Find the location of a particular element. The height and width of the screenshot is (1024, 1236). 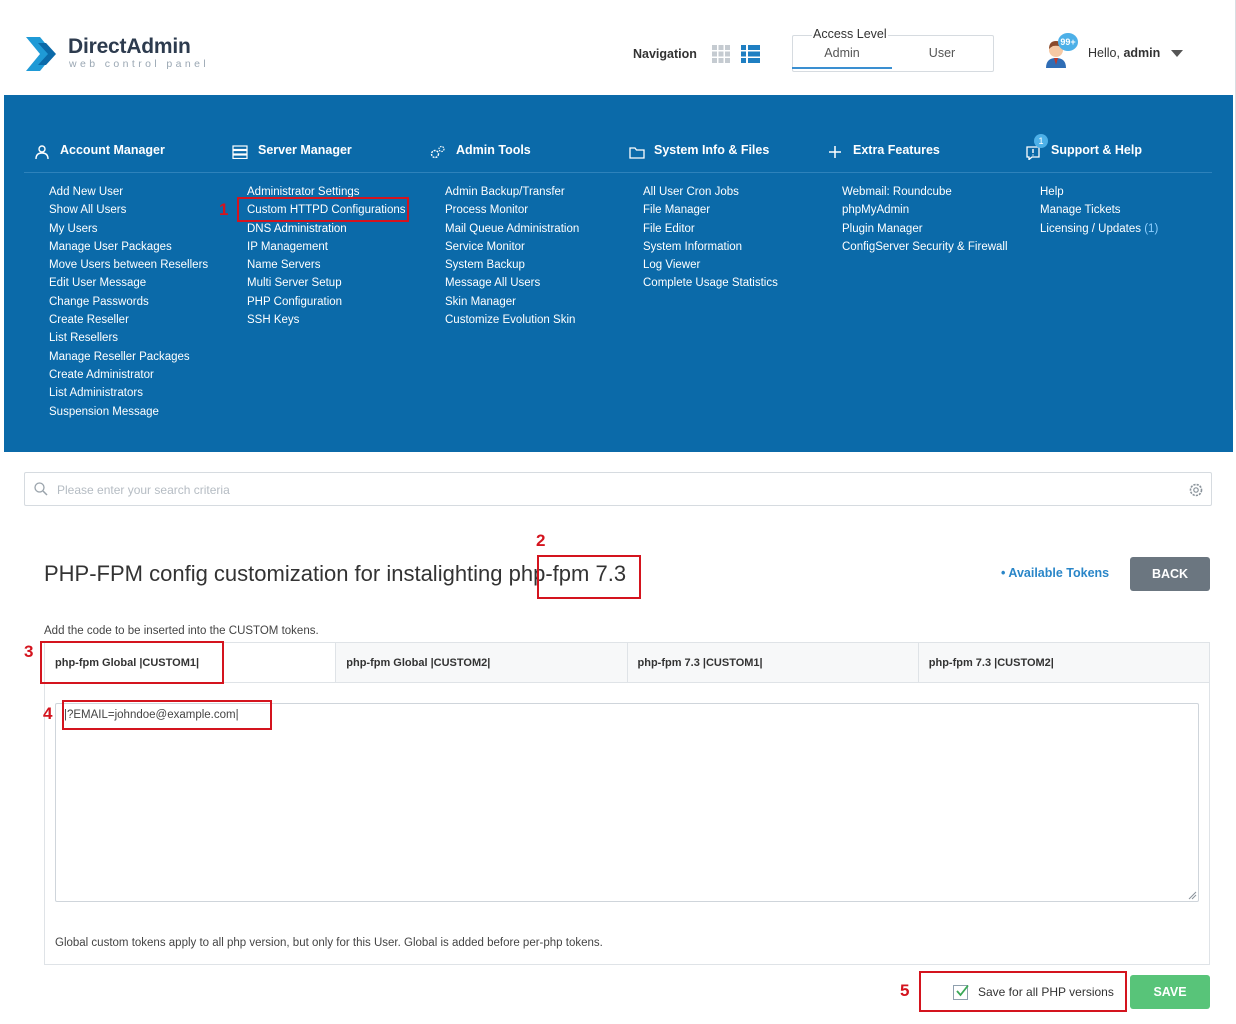

folder-icon is located at coordinates (637, 153).